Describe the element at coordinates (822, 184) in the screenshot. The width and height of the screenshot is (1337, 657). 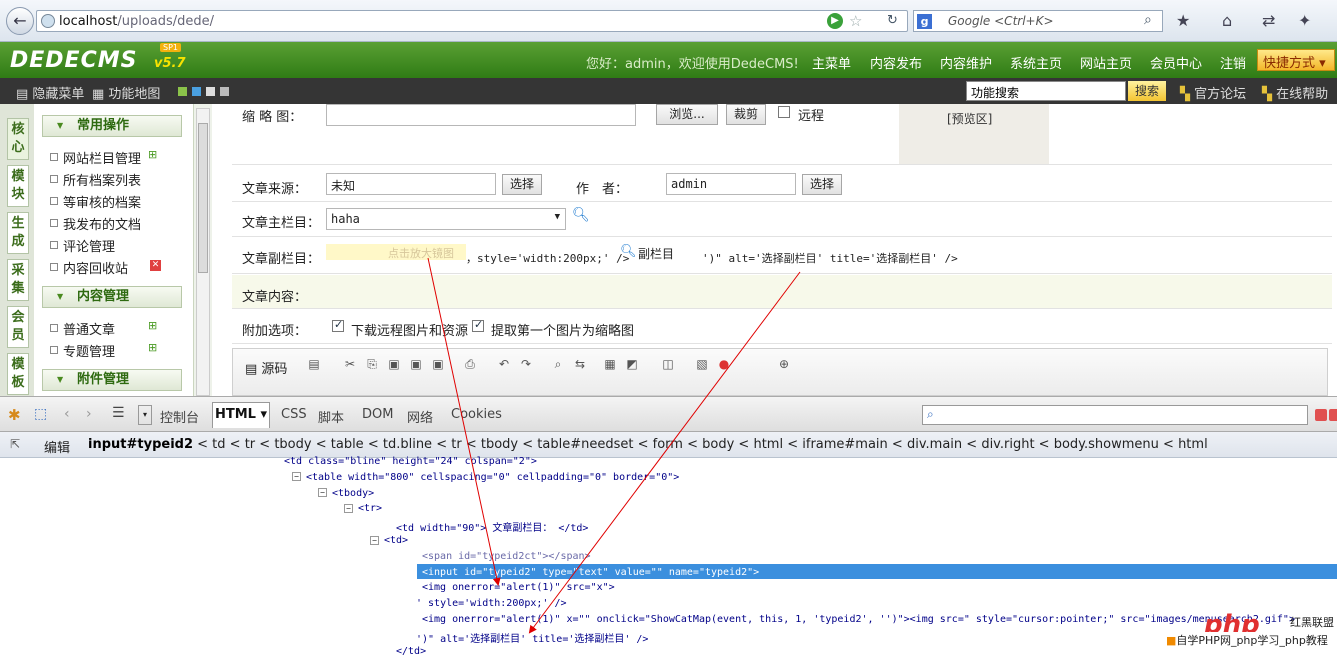
I see `author-select-button: 选择` at that location.